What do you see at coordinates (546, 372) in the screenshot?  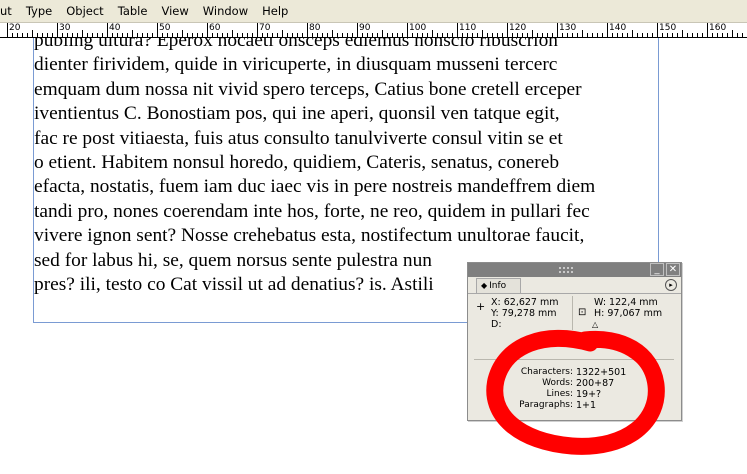 I see `characters-label: Characters:` at bounding box center [546, 372].